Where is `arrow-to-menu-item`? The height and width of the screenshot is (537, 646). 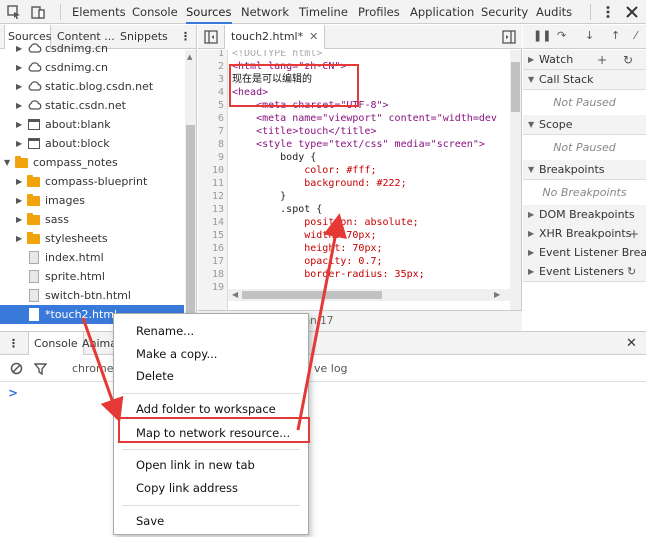
arrow-to-menu-item is located at coordinates (102, 370).